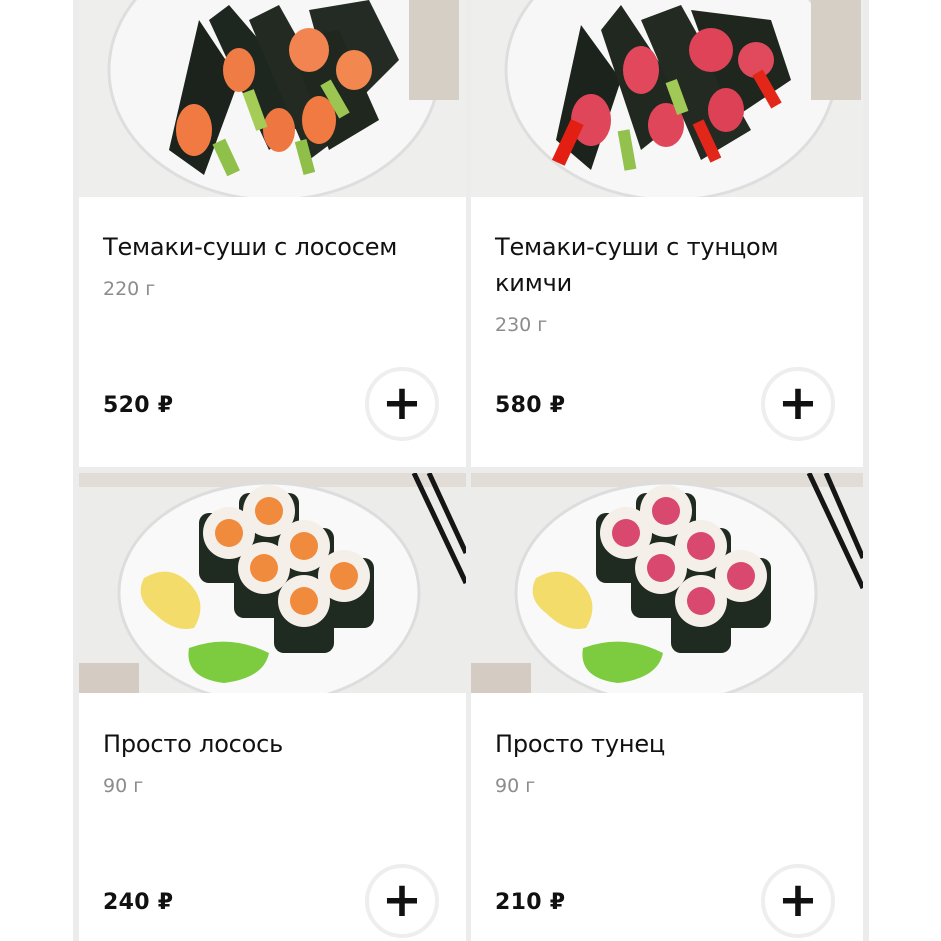  What do you see at coordinates (530, 902) in the screenshot?
I see `product-price: 210 ₽` at bounding box center [530, 902].